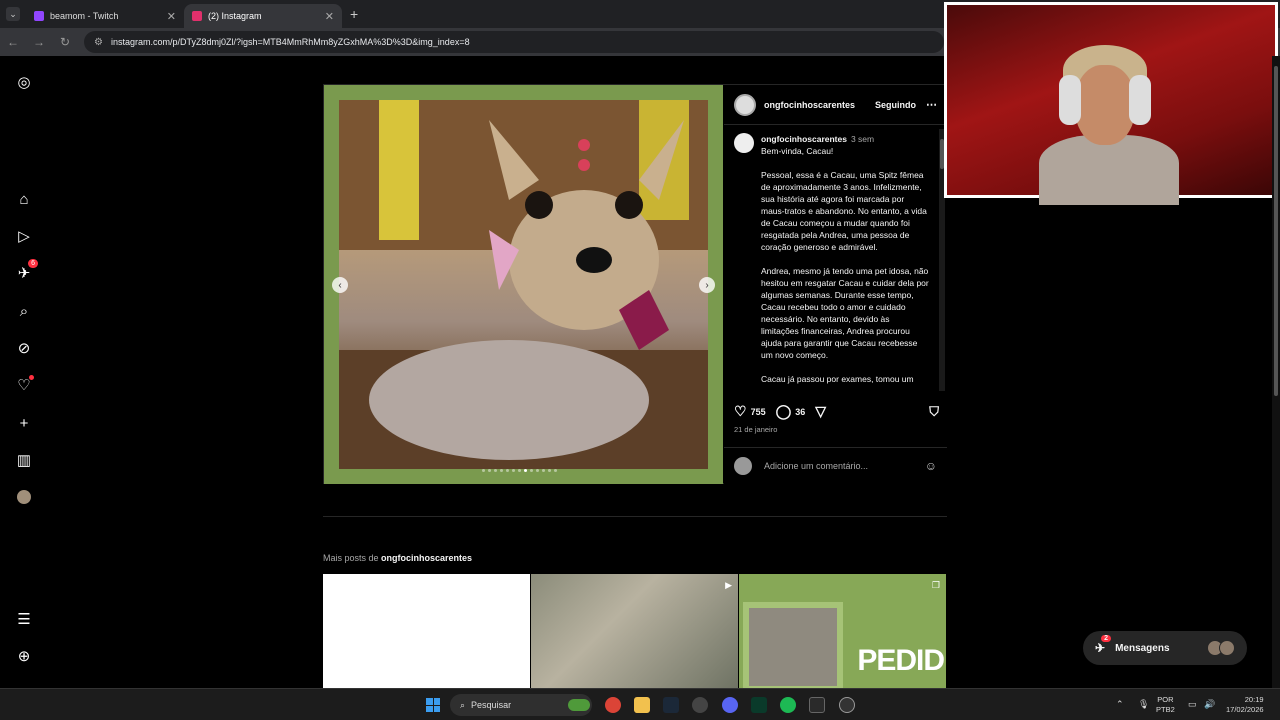  What do you see at coordinates (33, 263) in the screenshot?
I see `messages-badge: 6` at bounding box center [33, 263].